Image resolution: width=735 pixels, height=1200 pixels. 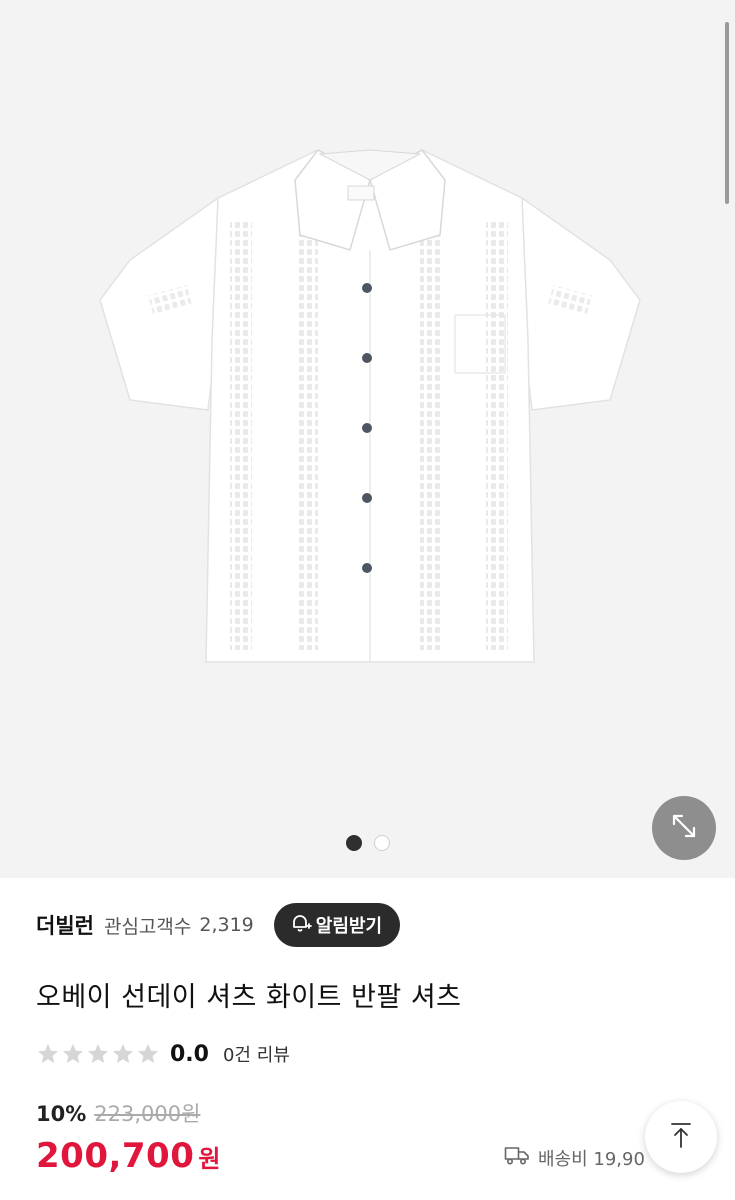 I want to click on discount-row: 10% 223,000원, so click(x=118, y=1113).